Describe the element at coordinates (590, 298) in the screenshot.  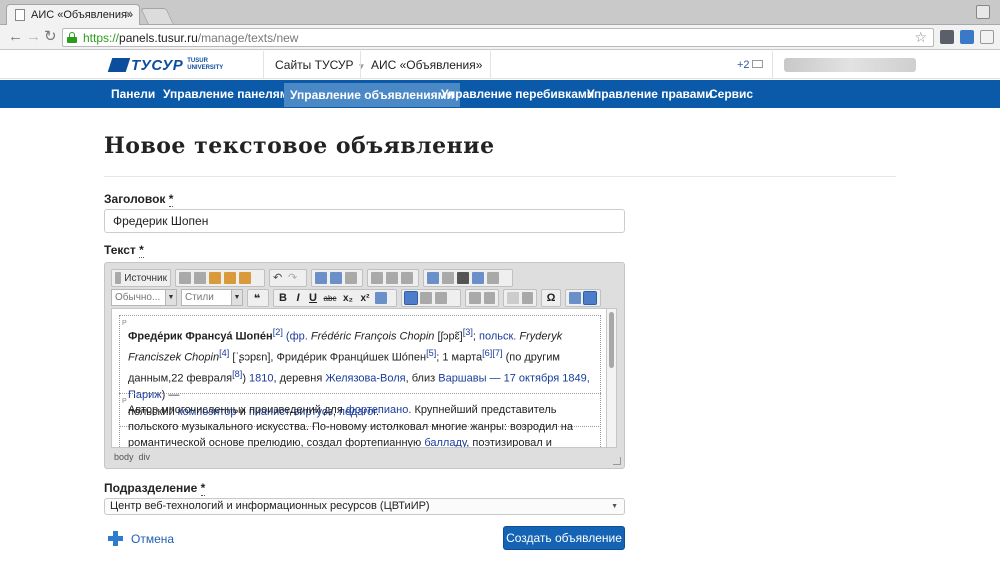
I see `show-blocks-icon` at that location.